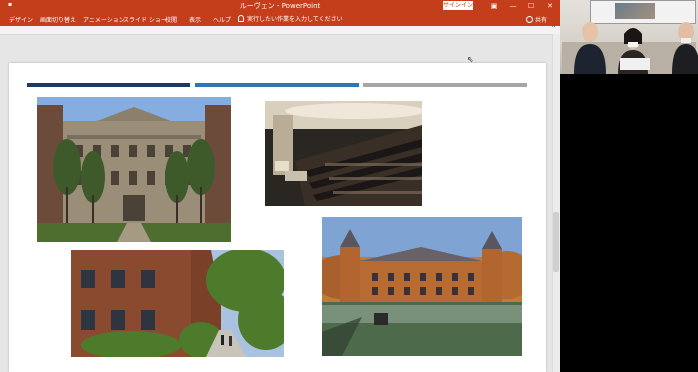 Image resolution: width=698 pixels, height=372 pixels. What do you see at coordinates (277, 85) in the screenshot?
I see `accent-bar-blue` at bounding box center [277, 85].